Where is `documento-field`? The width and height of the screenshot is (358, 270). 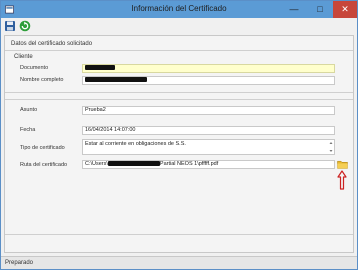 documento-field is located at coordinates (208, 68).